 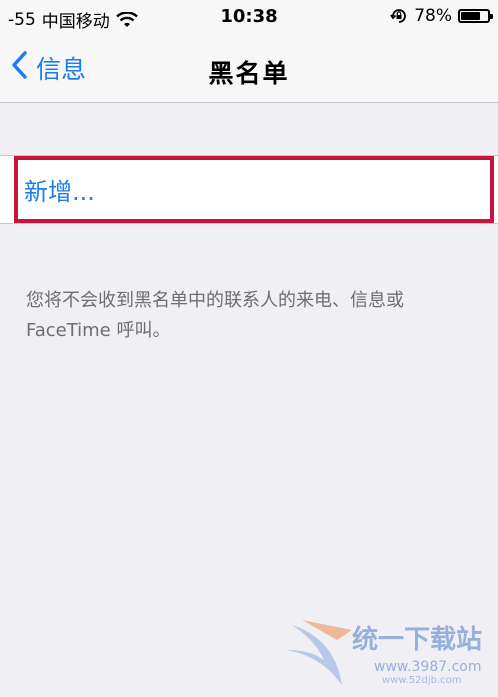 What do you see at coordinates (399, 16) in the screenshot?
I see `rotation-lock-icon` at bounding box center [399, 16].